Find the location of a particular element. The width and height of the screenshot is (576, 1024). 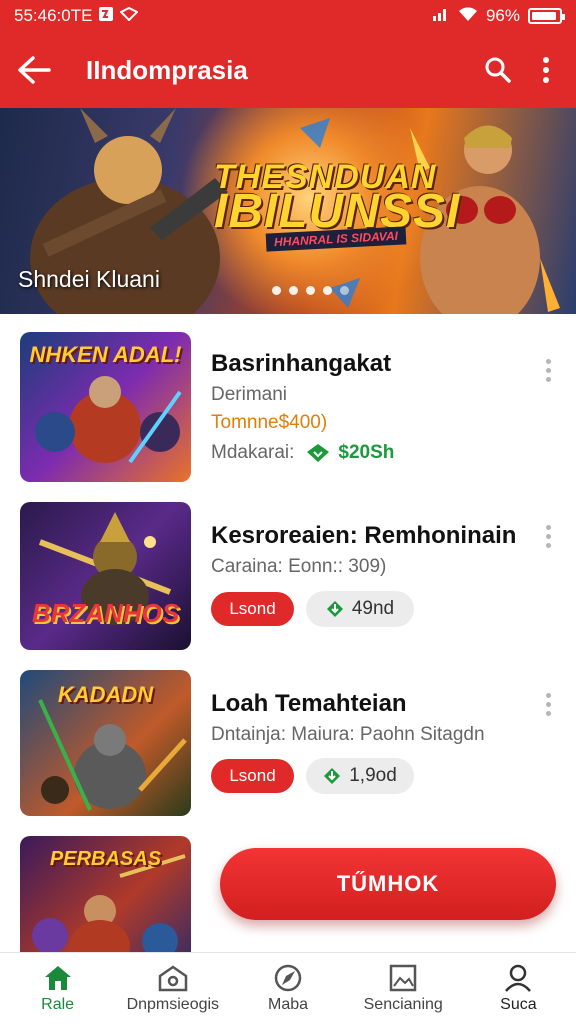

back-button is located at coordinates (34, 70).